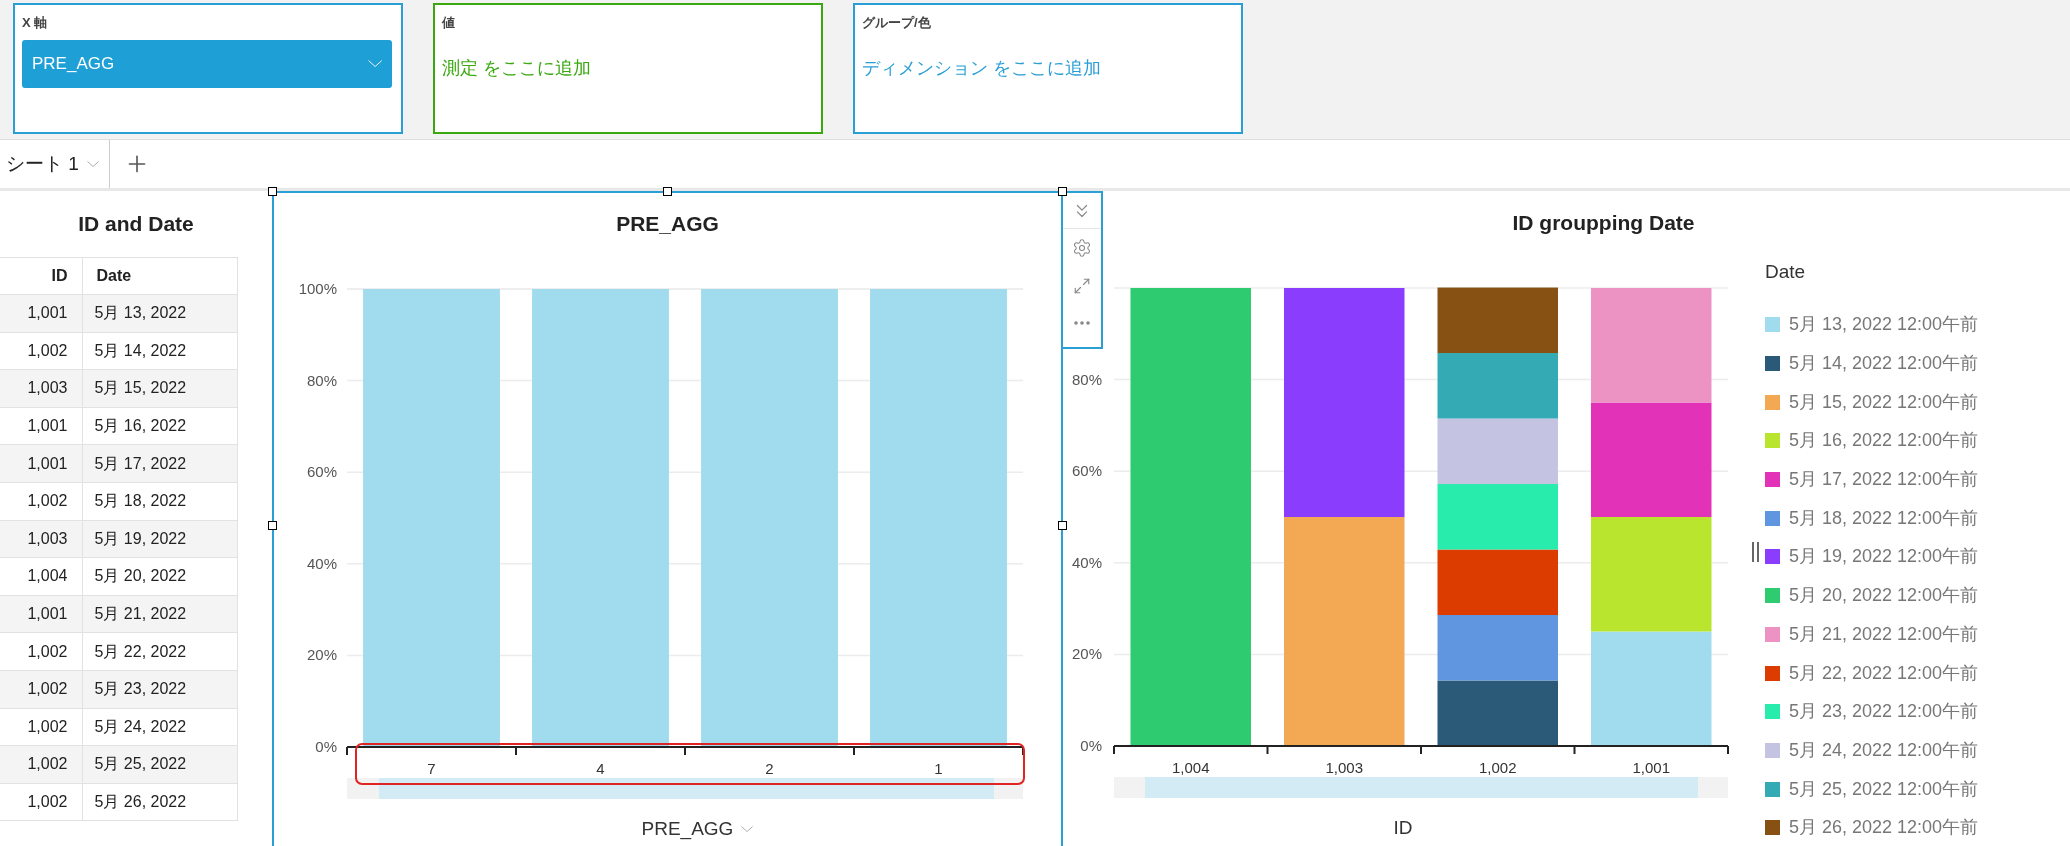 This screenshot has height=846, width=2070. What do you see at coordinates (600, 768) in the screenshot?
I see `axis-tick-label: 4` at bounding box center [600, 768].